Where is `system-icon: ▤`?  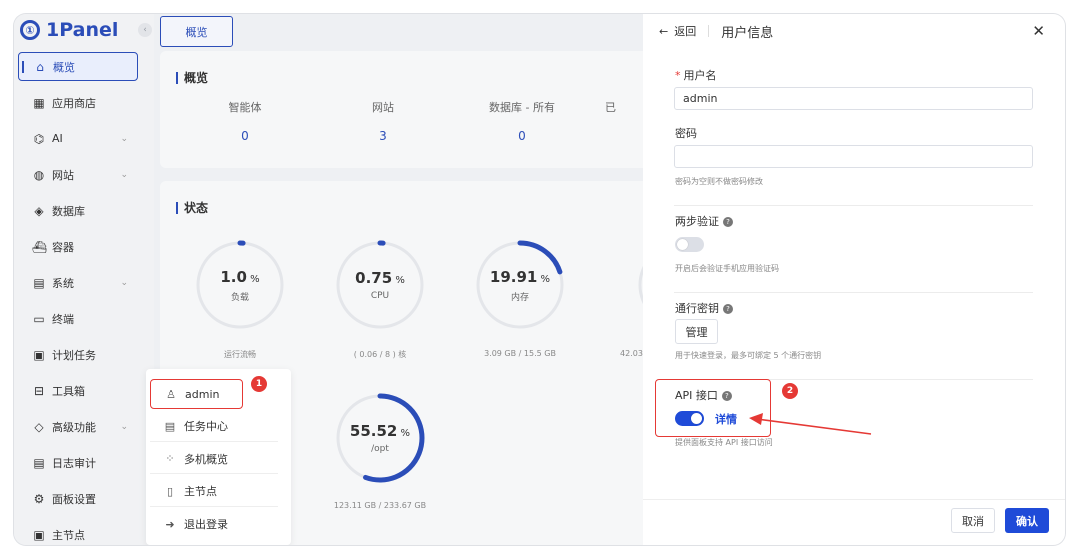
system-icon: ▤ is located at coordinates (39, 282).